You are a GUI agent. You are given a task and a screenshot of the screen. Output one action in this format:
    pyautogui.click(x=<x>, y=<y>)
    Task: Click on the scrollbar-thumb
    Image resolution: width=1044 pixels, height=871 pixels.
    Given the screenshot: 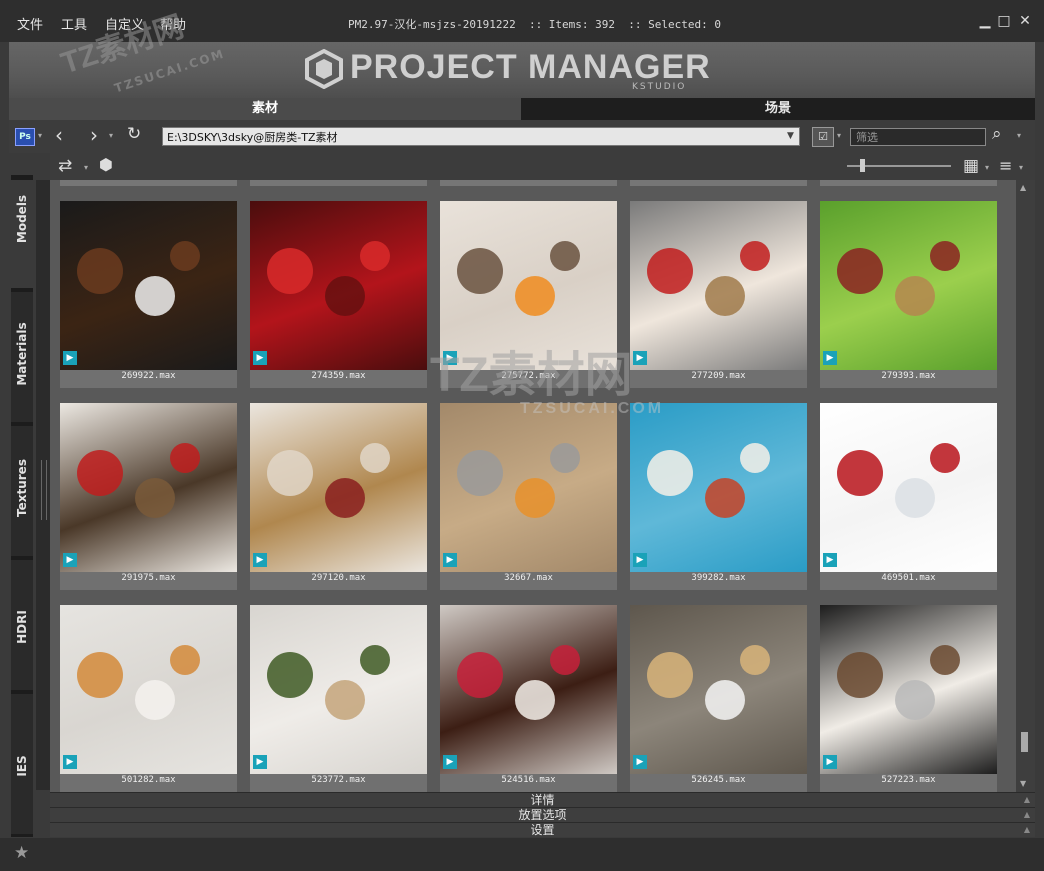 What is the action you would take?
    pyautogui.click(x=1024, y=742)
    